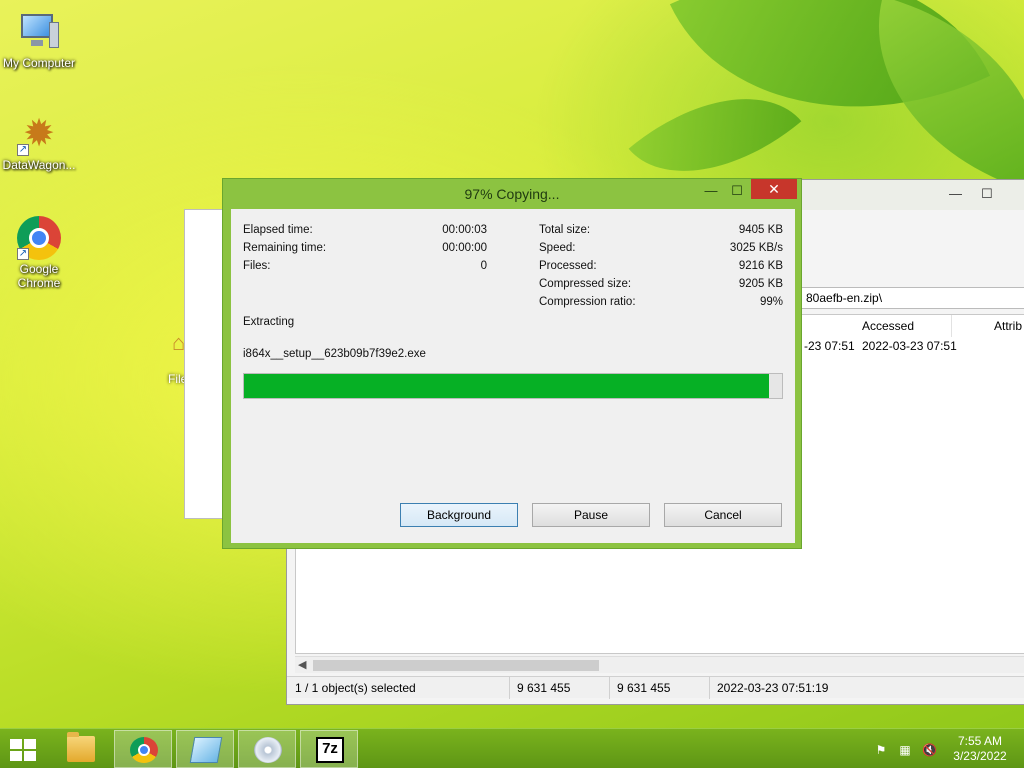  What do you see at coordinates (587, 302) in the screenshot?
I see `compression-ratio-label: Compression ratio:` at bounding box center [587, 302].